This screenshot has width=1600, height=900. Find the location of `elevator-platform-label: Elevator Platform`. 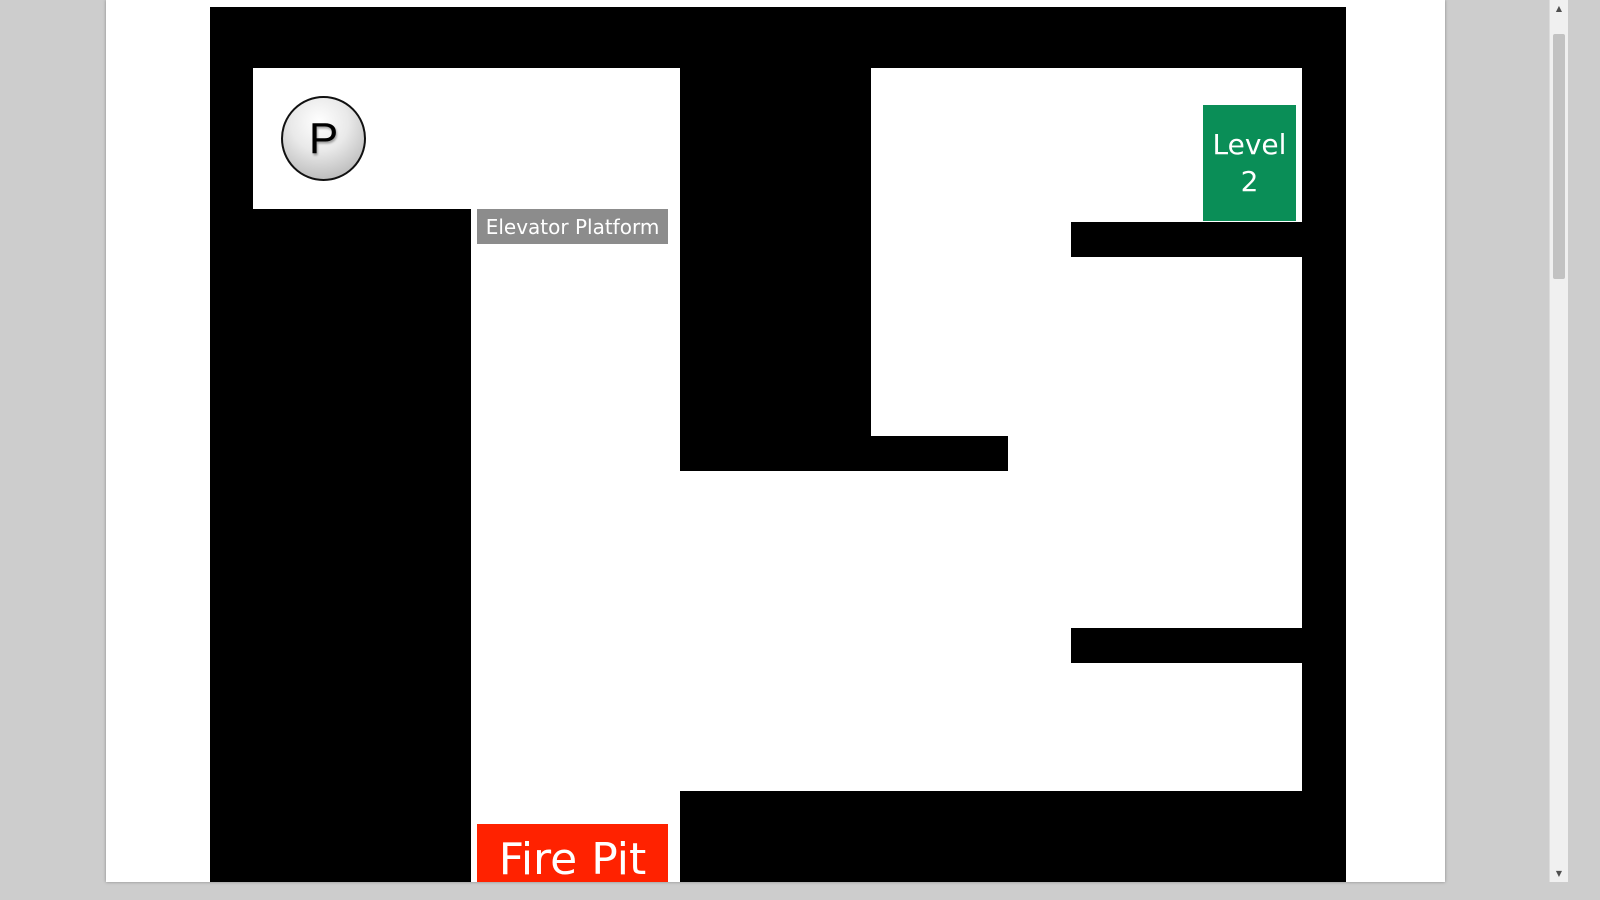

elevator-platform-label: Elevator Platform is located at coordinates (572, 226).